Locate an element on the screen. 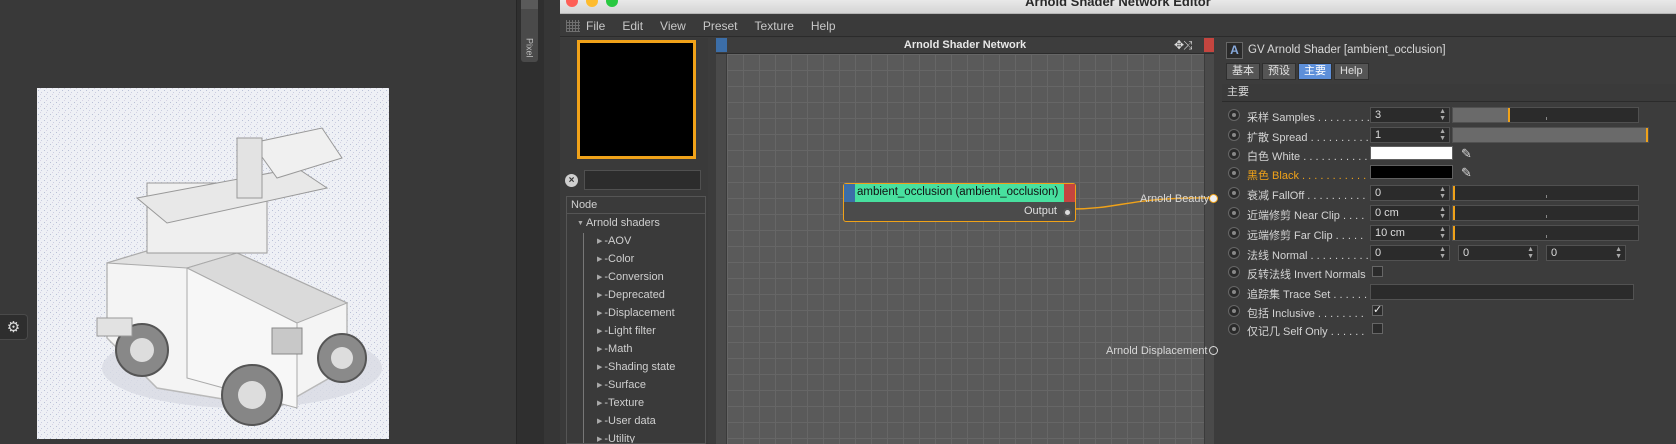 The image size is (1676, 444). near-clip-label: 近端修剪 Near Clip . . . . is located at coordinates (1306, 216).